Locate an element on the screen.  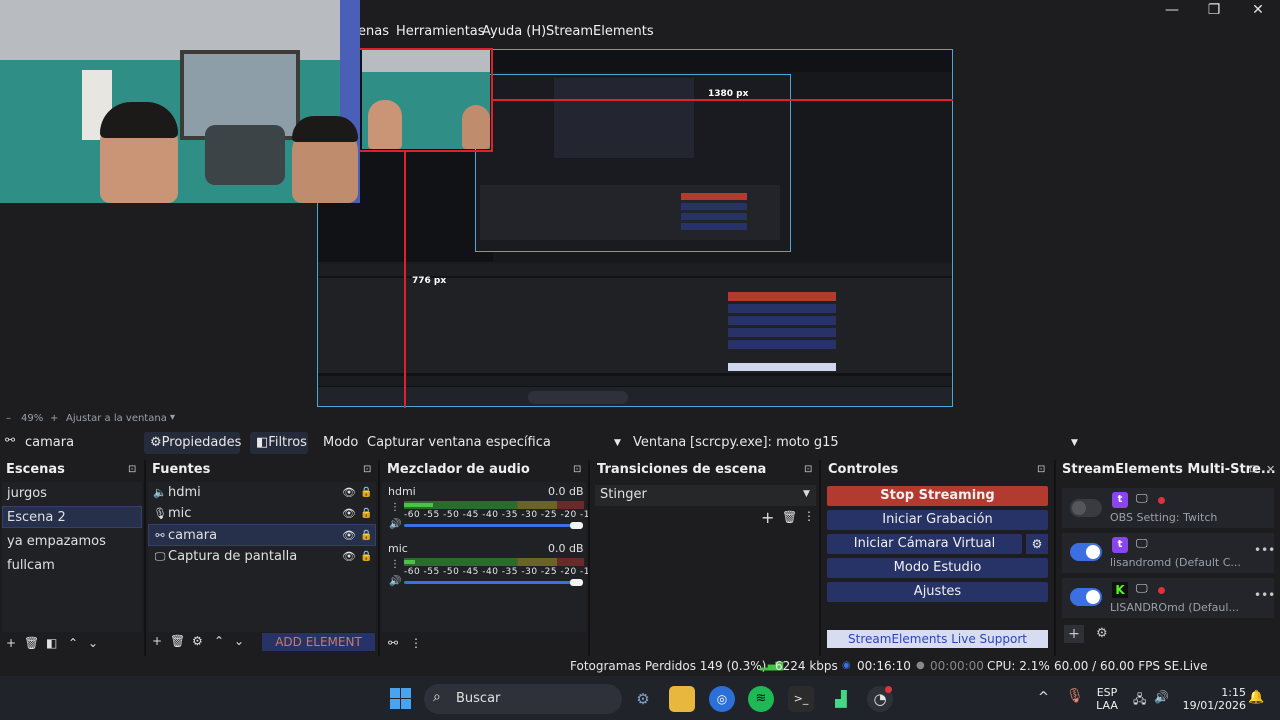
add-element-button: ADD ELEMENT is located at coordinates (318, 642).